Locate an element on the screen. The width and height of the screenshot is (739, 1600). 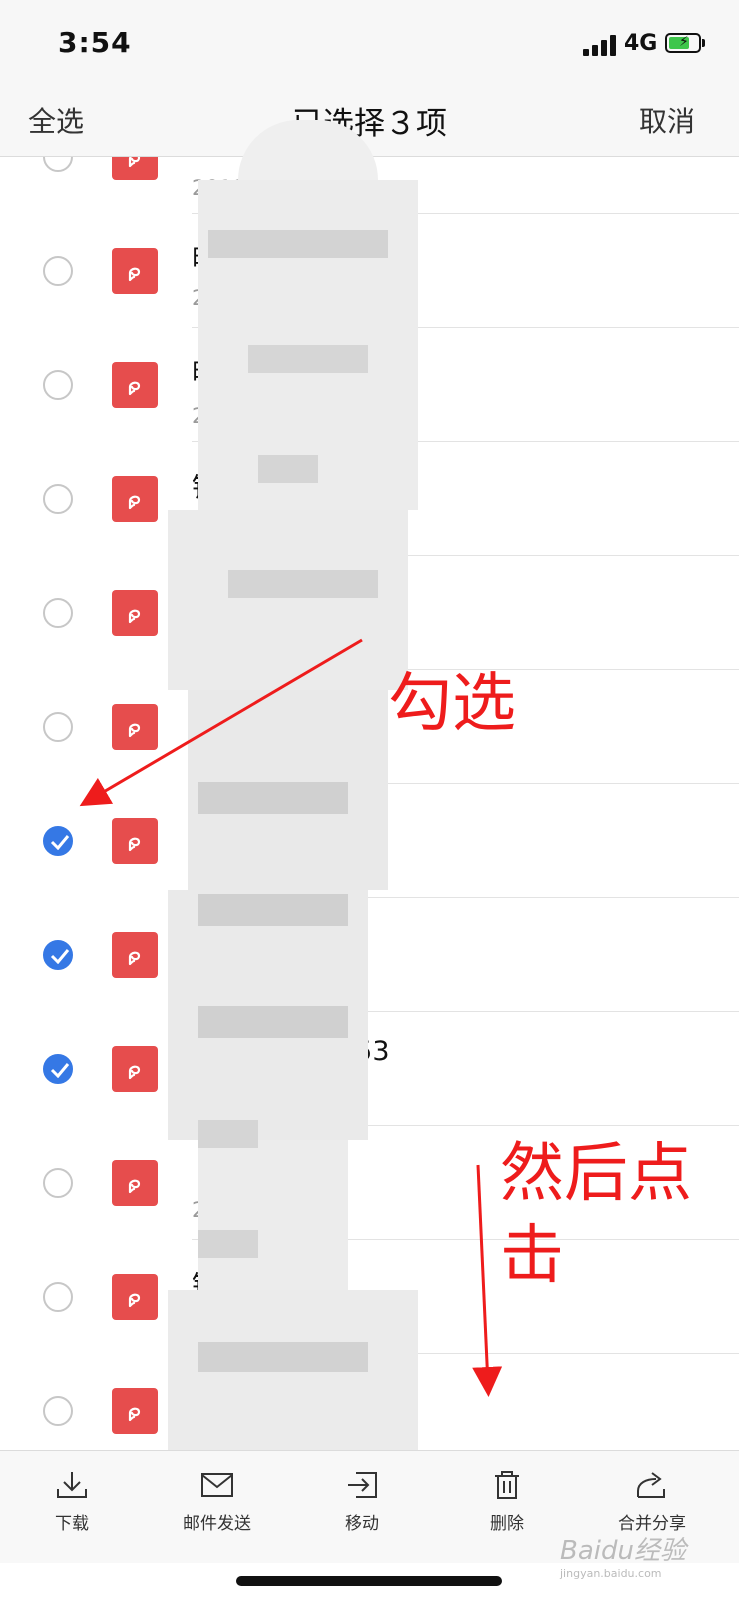
file-row: 明路 2019年 .3 KB is located at coordinates (369, 385).